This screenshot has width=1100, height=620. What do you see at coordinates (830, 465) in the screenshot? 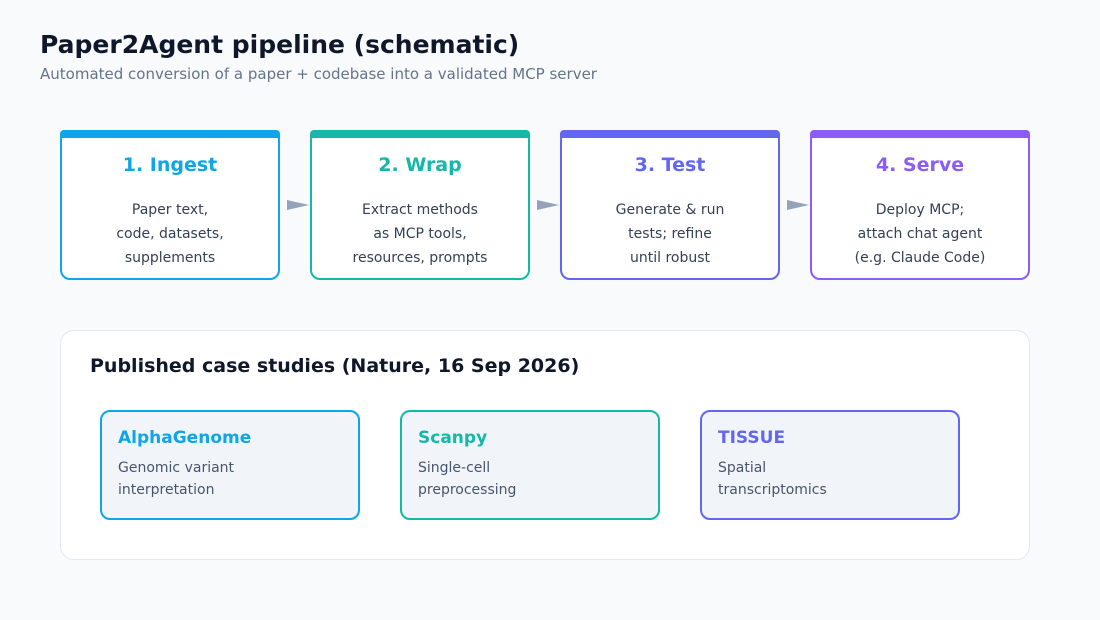
I see `case-study-card-tissue: TISSUE Spatial transcriptomics` at bounding box center [830, 465].